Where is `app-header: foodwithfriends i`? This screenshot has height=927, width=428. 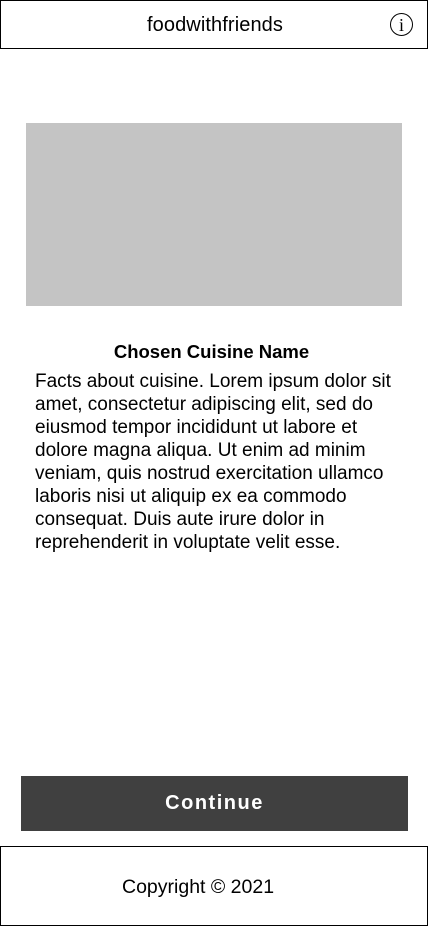
app-header: foodwithfriends i is located at coordinates (214, 24).